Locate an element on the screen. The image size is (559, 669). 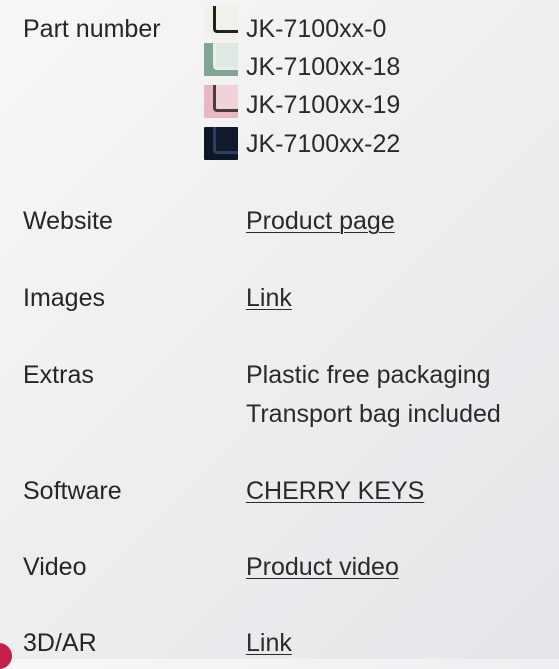
corner-accent-shape is located at coordinates (6, 656).